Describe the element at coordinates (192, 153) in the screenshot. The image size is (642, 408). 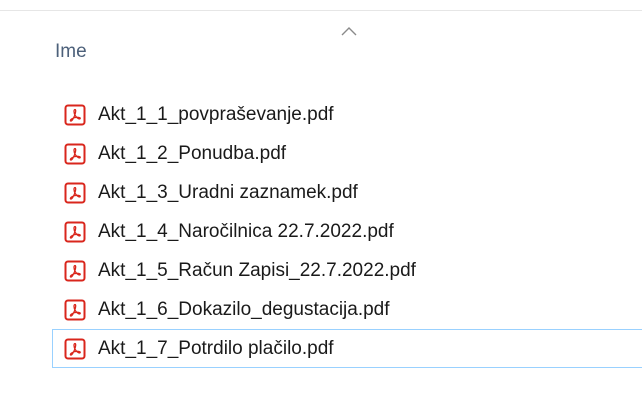
I see `file-name: Akt_1_2_Ponudba.pdf` at that location.